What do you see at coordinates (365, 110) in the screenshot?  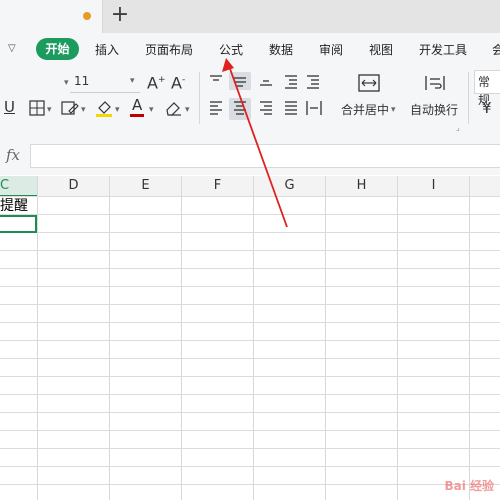 I see `merge-center-button: 合并居中` at bounding box center [365, 110].